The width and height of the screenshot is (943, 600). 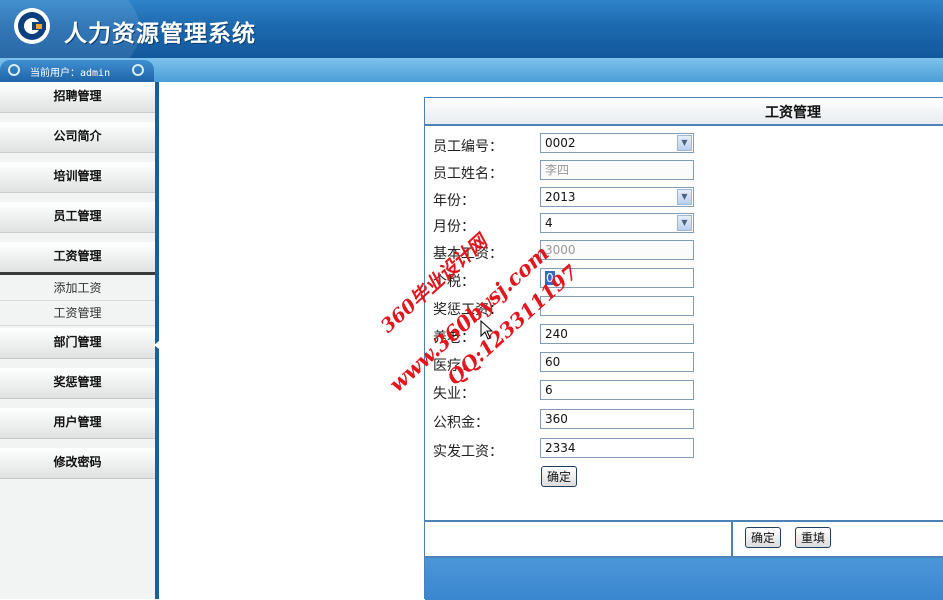 What do you see at coordinates (617, 448) in the screenshot?
I see `net-salary-input: 2334` at bounding box center [617, 448].